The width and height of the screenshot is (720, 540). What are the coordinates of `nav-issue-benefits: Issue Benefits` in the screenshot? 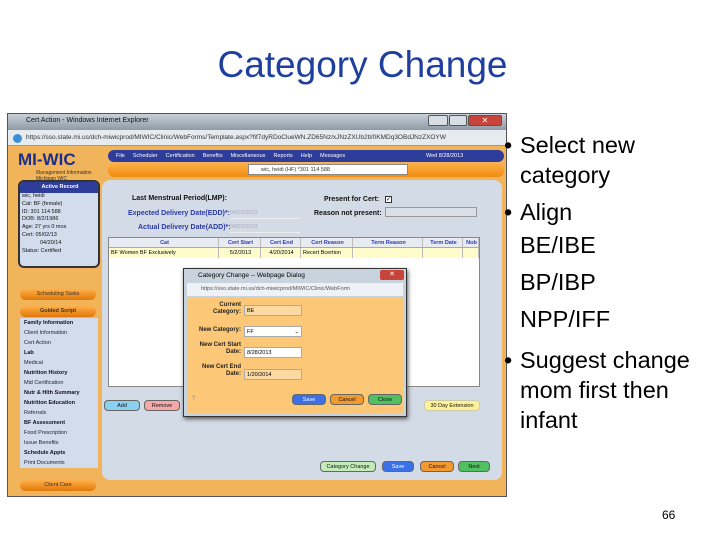 It's located at (59, 443).